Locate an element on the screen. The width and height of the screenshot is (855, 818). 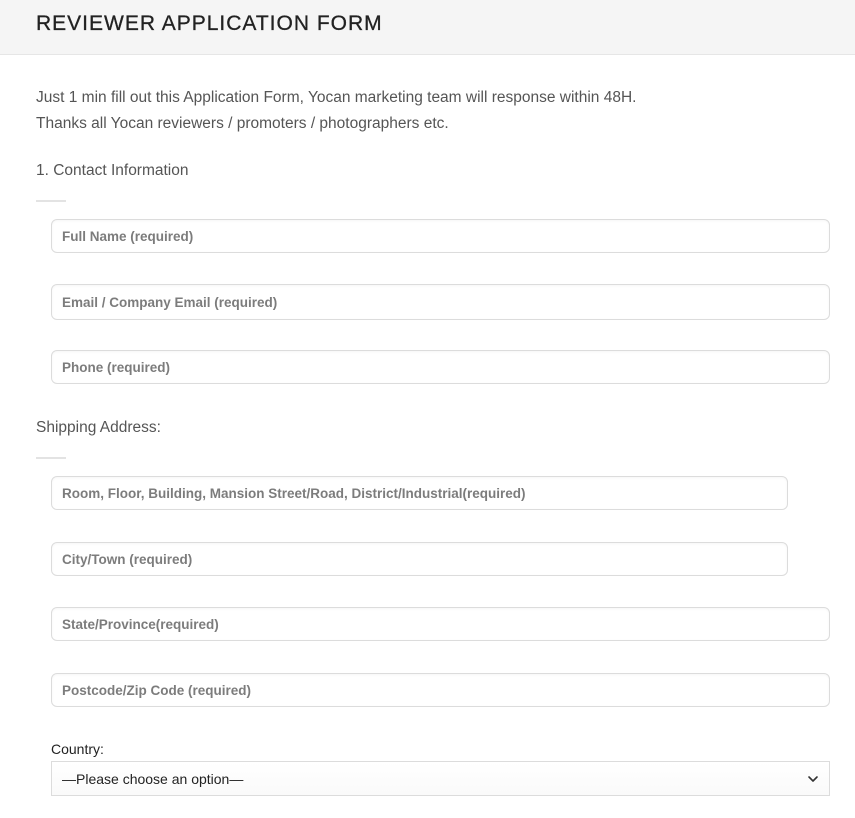
state-input is located at coordinates (440, 624).